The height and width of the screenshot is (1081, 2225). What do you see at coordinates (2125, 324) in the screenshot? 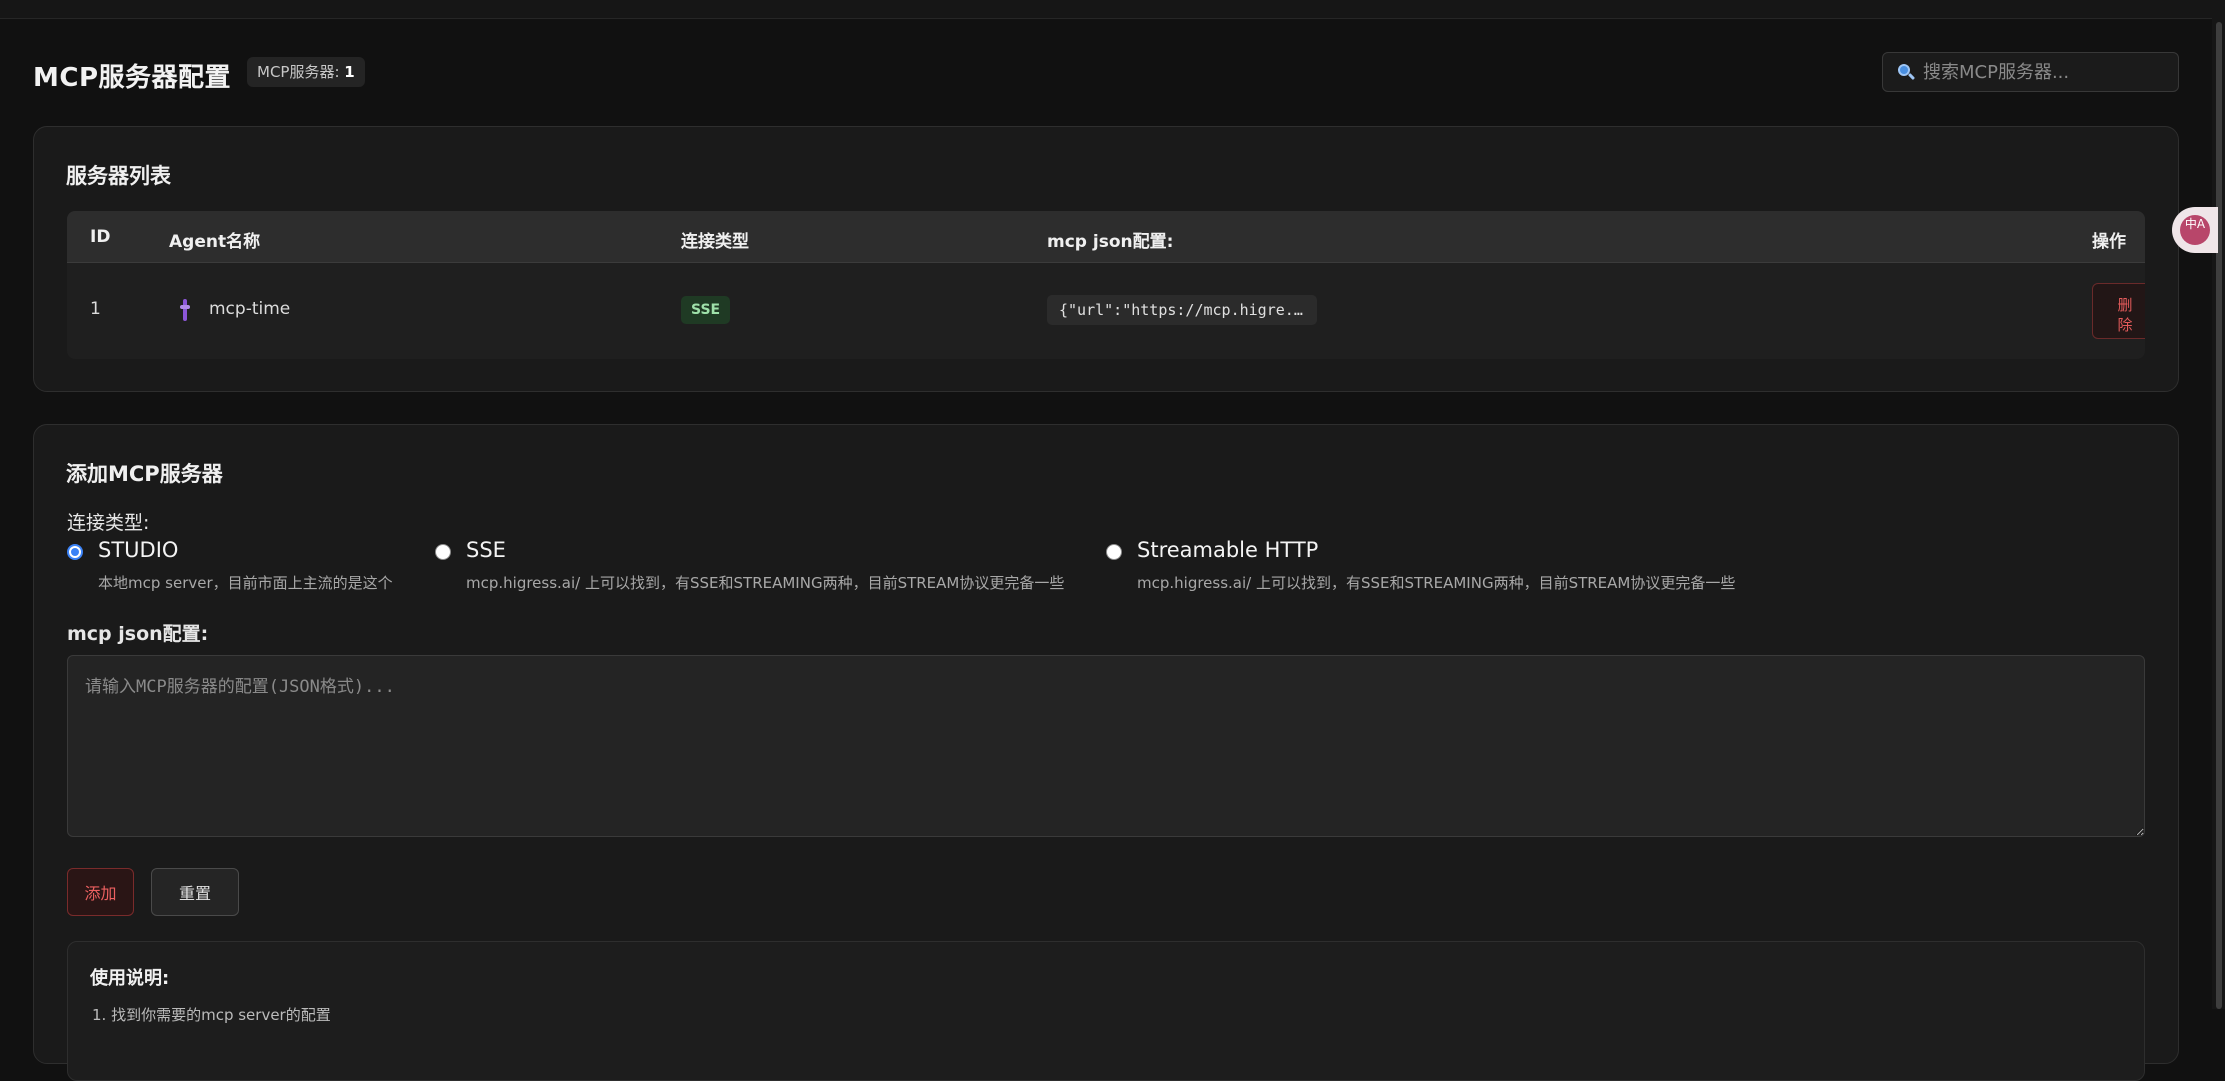
I see `delete-label-line2: 除` at bounding box center [2125, 324].